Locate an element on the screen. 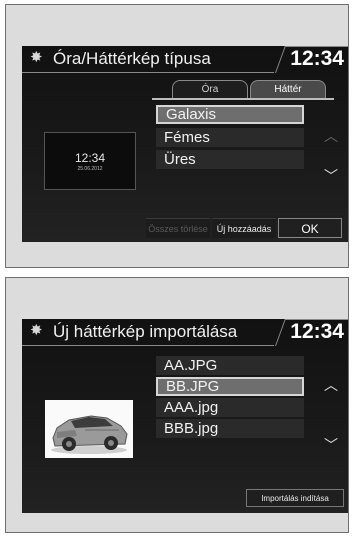 This screenshot has height=539, width=356. title-bar: ✸ Óra/Háttérkép típusa 12:34 is located at coordinates (185, 60).